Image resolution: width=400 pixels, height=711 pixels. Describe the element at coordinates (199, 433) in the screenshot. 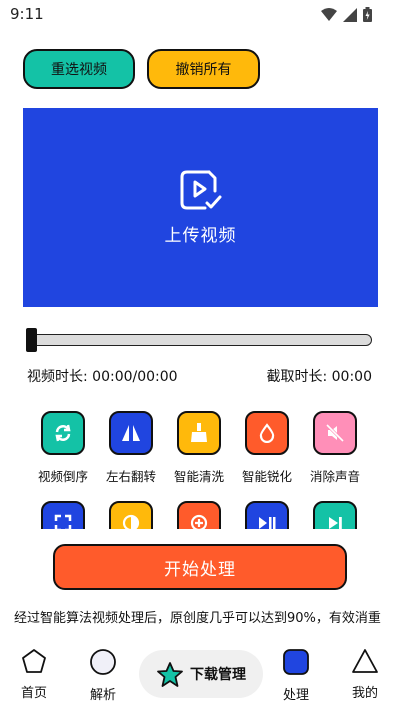

I see `broom-icon` at that location.